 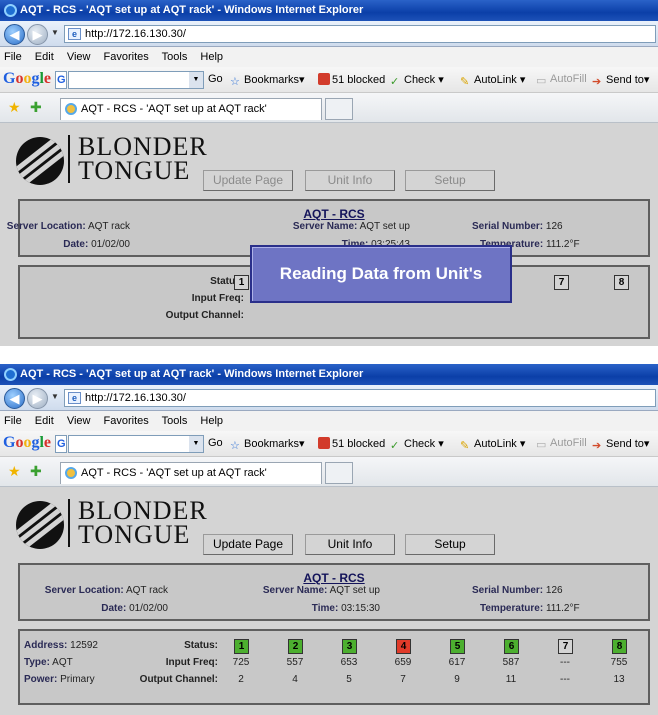 I want to click on input-freq-value: 653, so click(x=349, y=662).